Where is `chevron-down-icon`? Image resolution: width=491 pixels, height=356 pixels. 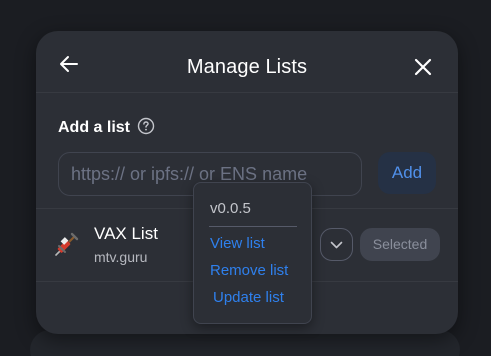
chevron-down-icon is located at coordinates (336, 245).